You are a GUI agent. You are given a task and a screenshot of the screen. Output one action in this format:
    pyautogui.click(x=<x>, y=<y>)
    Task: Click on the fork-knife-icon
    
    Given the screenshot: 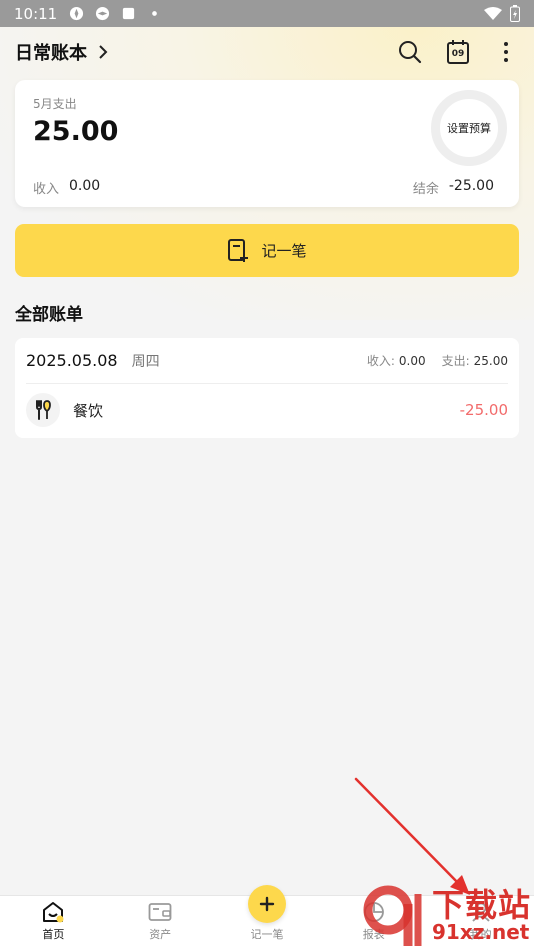 What is the action you would take?
    pyautogui.click(x=43, y=410)
    